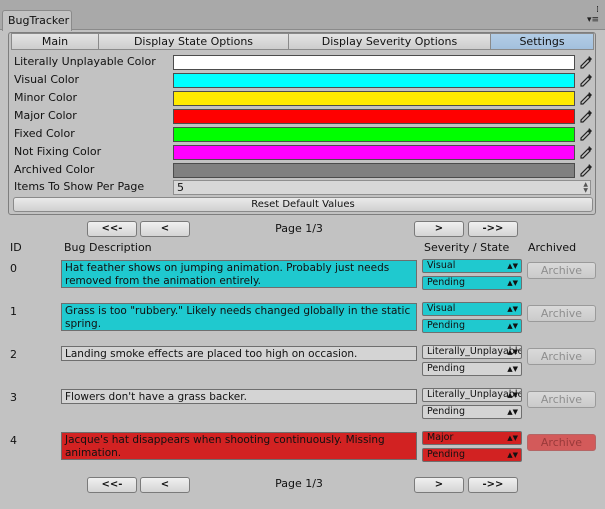  Describe the element at coordinates (194, 41) in the screenshot. I see `tab-display-state-options: Display State Options` at that location.